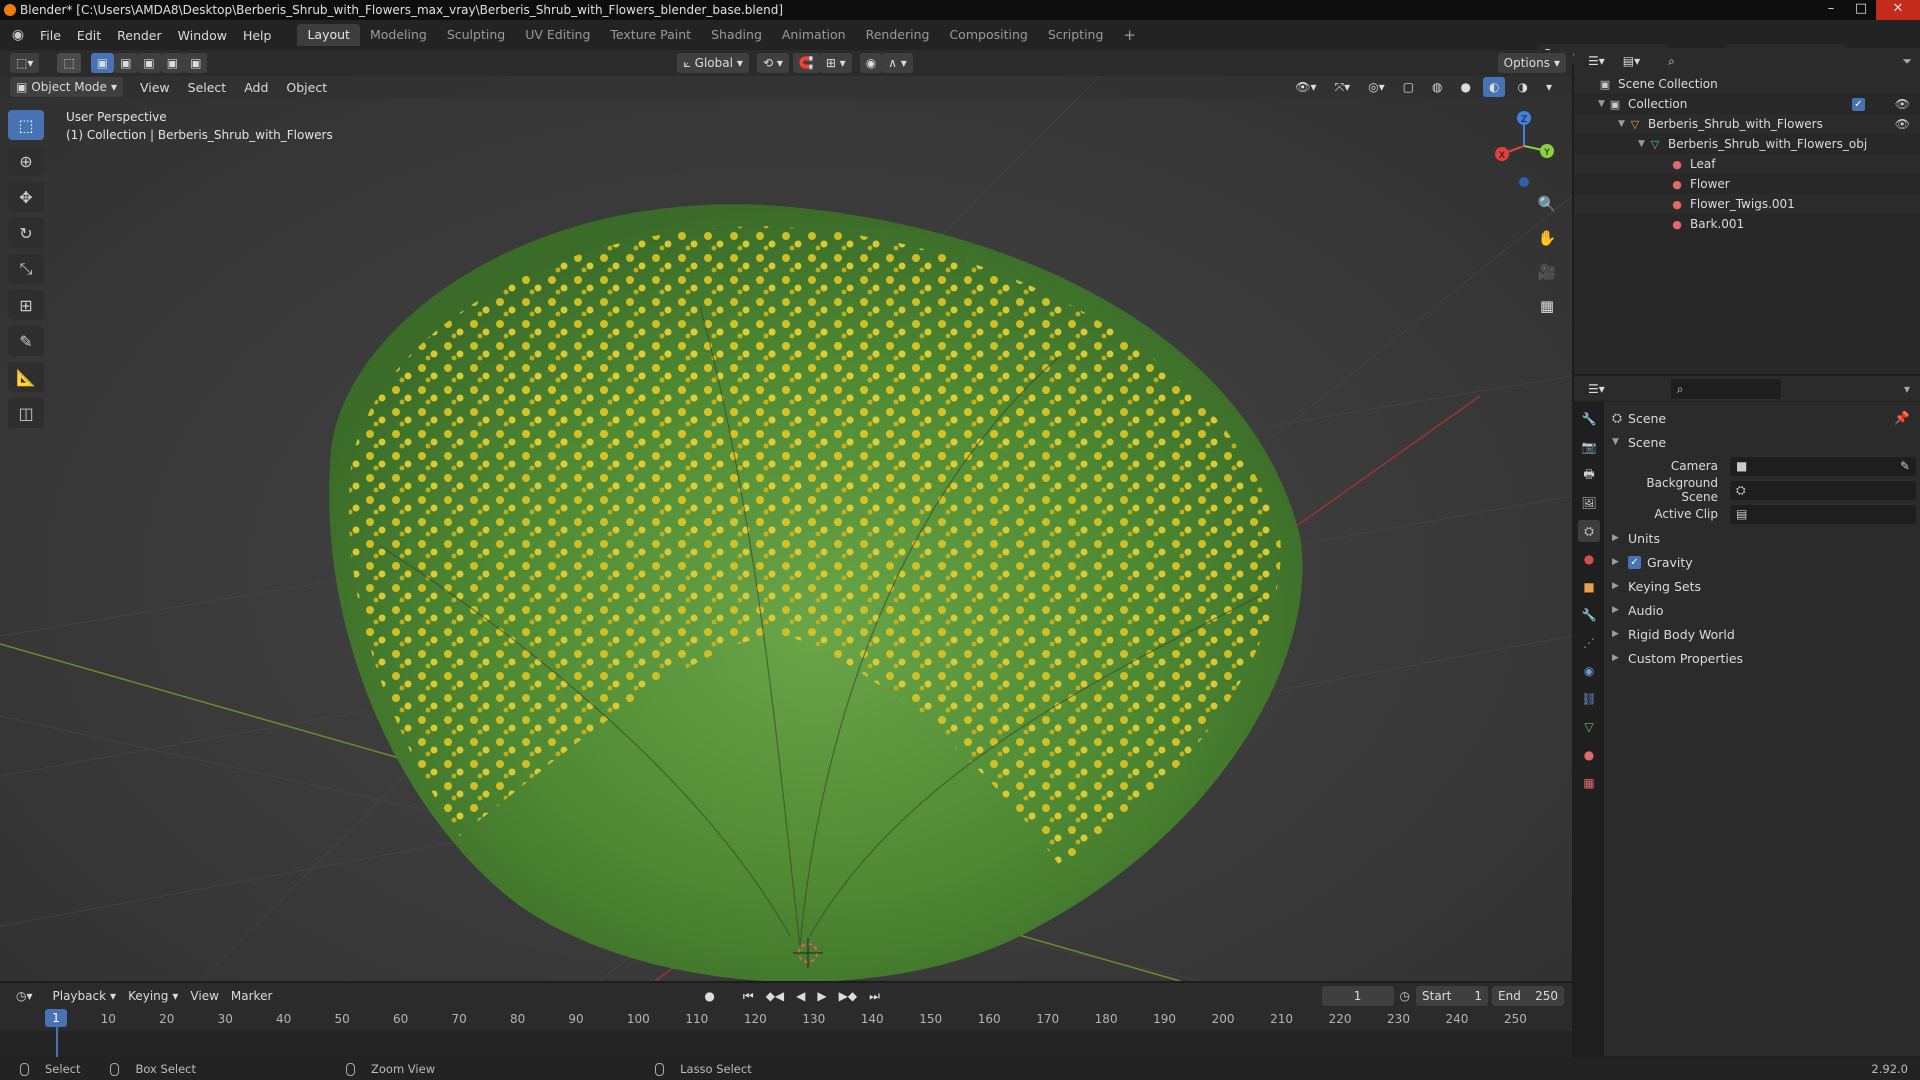  I want to click on annotate-tool-icon: ✎, so click(26, 341).